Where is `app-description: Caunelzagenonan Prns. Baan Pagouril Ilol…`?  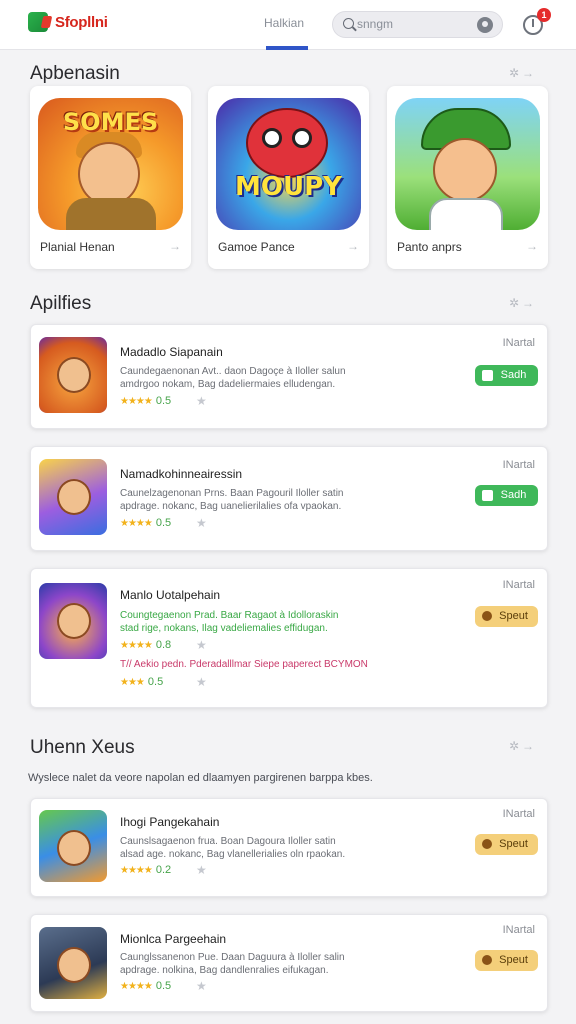 app-description: Caunelzagenonan Prns. Baan Pagouril Ilol… is located at coordinates (232, 500).